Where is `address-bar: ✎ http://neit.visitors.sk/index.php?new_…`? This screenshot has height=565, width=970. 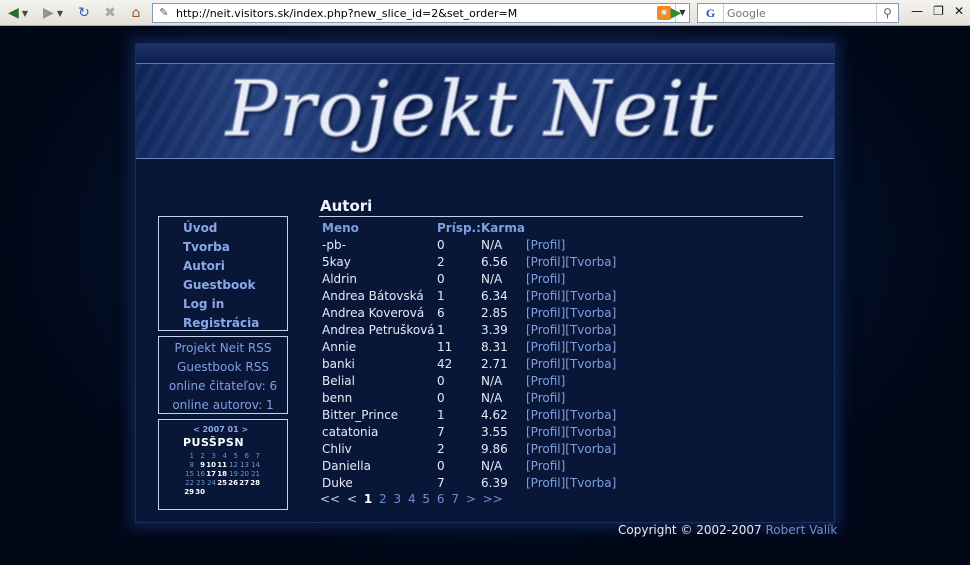
address-bar: ✎ http://neit.visitors.sk/index.php?new_… is located at coordinates (421, 13).